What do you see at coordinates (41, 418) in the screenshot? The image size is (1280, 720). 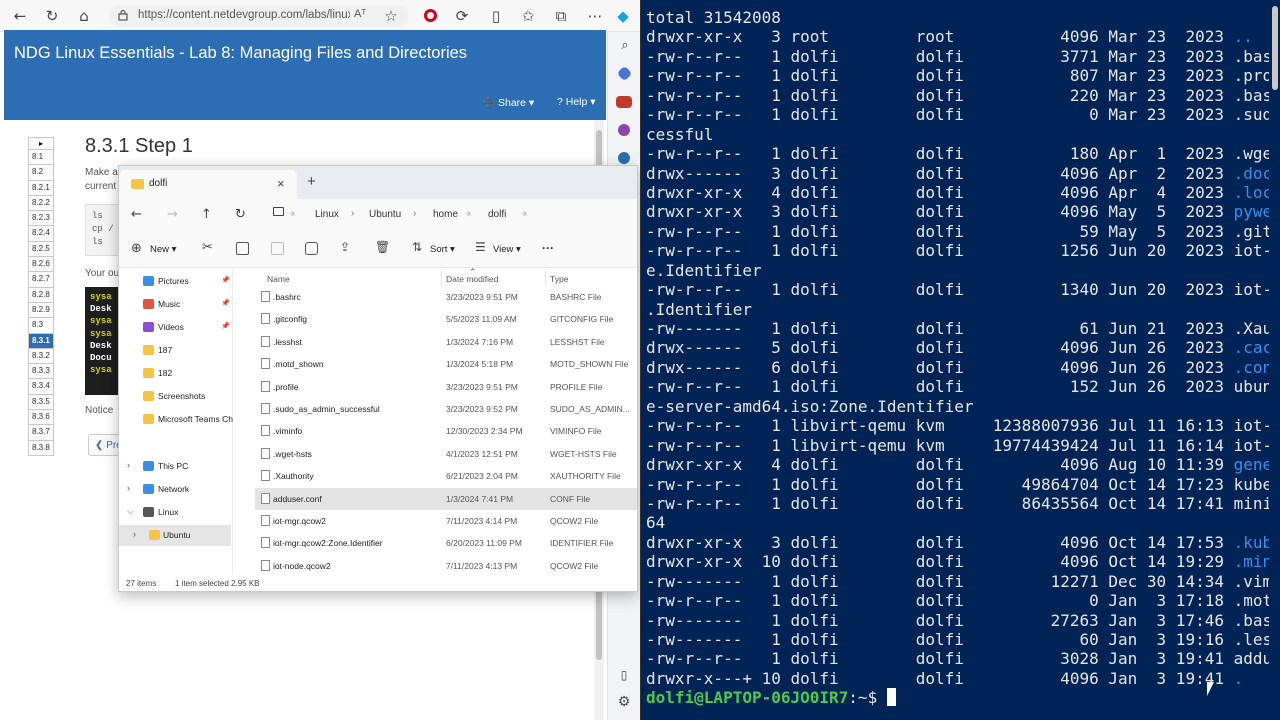 I see `toc-item: 8.3.6` at bounding box center [41, 418].